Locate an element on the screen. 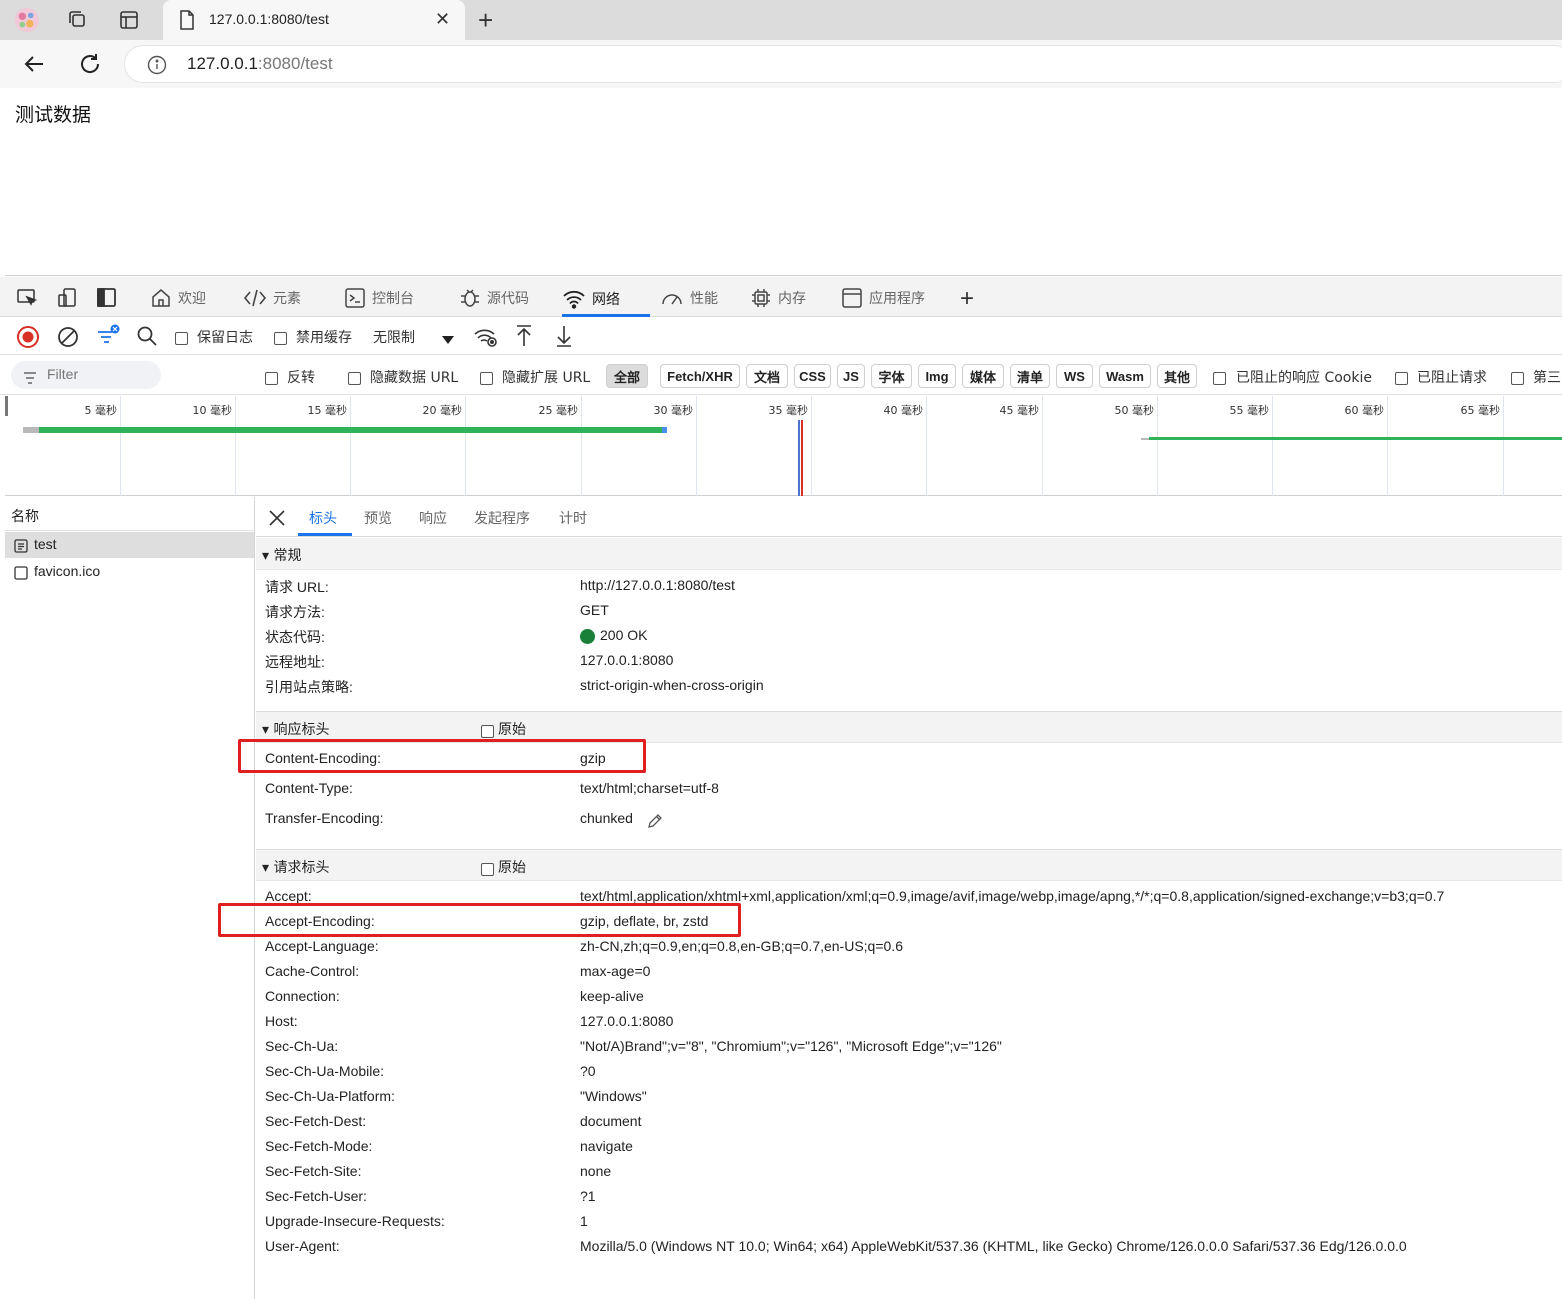 Image resolution: width=1562 pixels, height=1299 pixels. filter-type-ws: WS is located at coordinates (1074, 376).